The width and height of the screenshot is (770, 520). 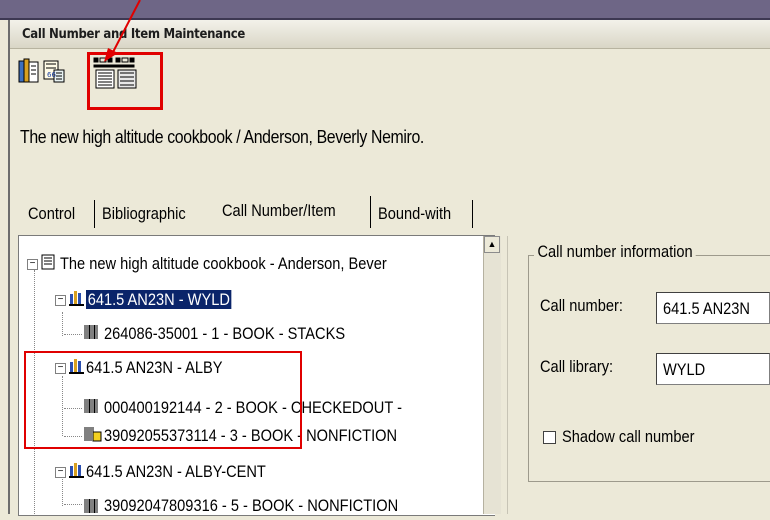 What do you see at coordinates (713, 369) in the screenshot?
I see `call-library-field: WYLD` at bounding box center [713, 369].